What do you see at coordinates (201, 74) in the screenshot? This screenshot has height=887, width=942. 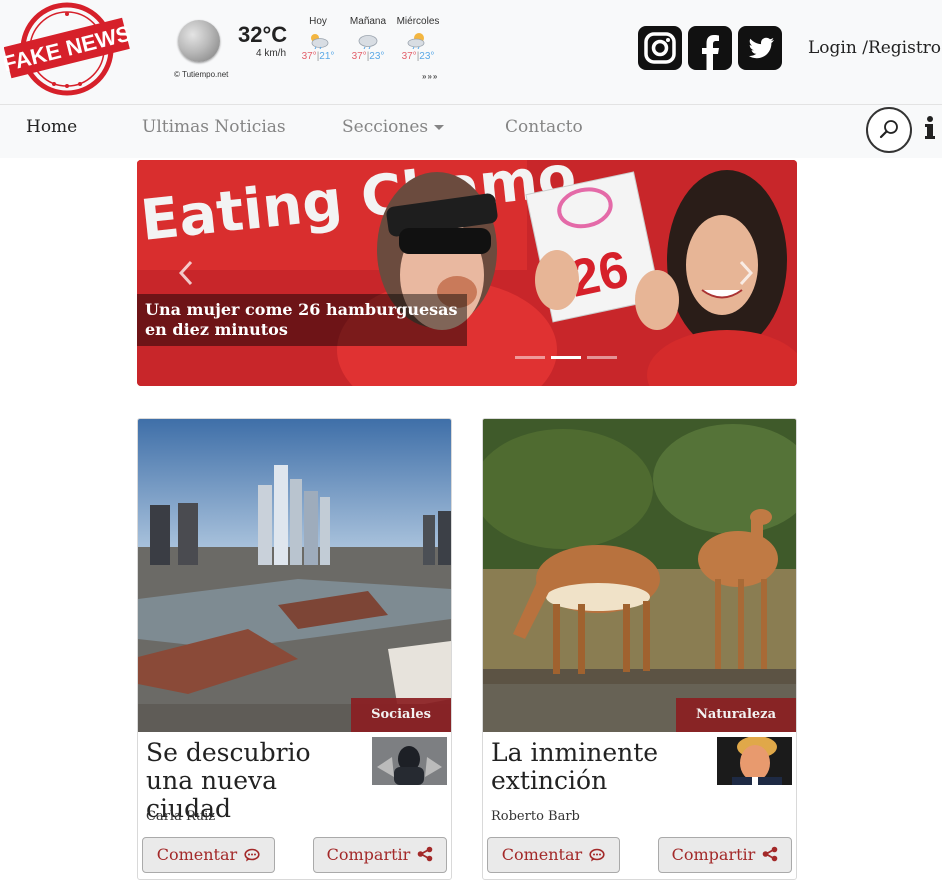 I see `weather-credit: © Tutiempo.net` at bounding box center [201, 74].